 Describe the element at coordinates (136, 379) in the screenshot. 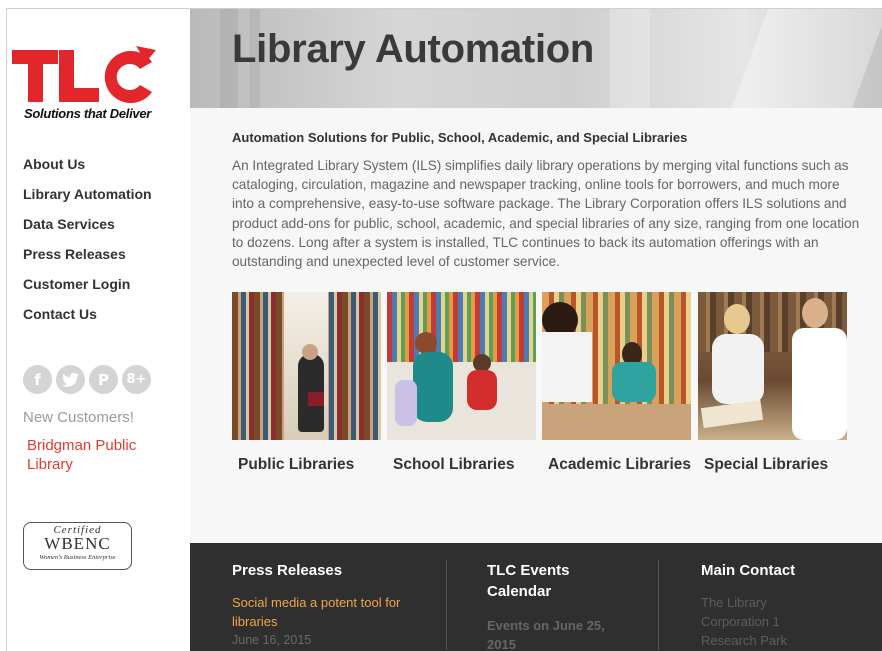

I see `google-plus-icon: 8+` at that location.